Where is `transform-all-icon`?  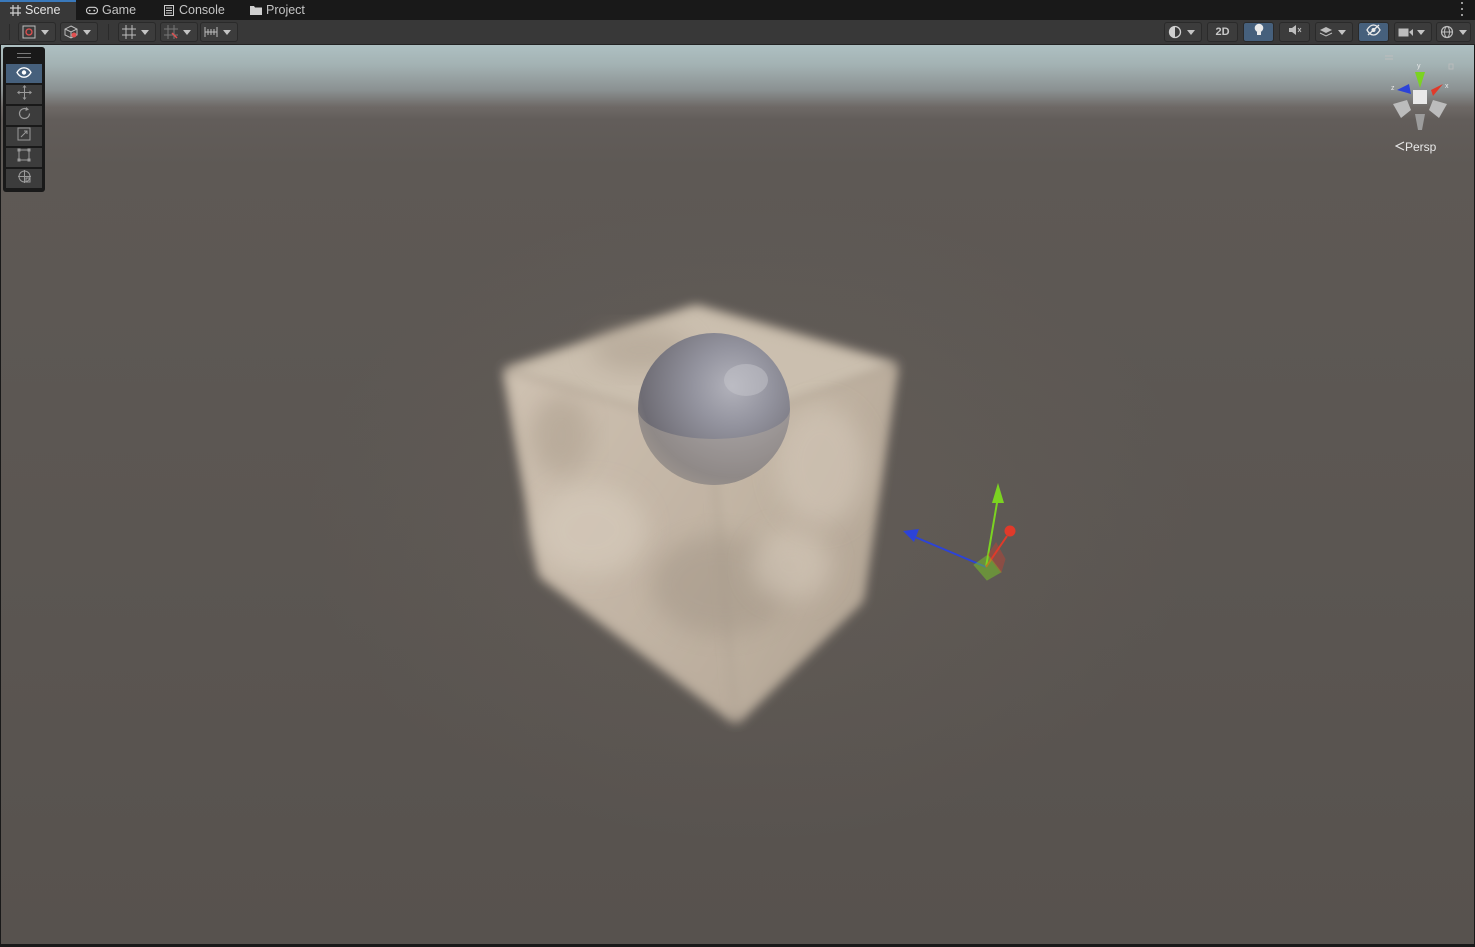
transform-all-icon is located at coordinates (24, 179).